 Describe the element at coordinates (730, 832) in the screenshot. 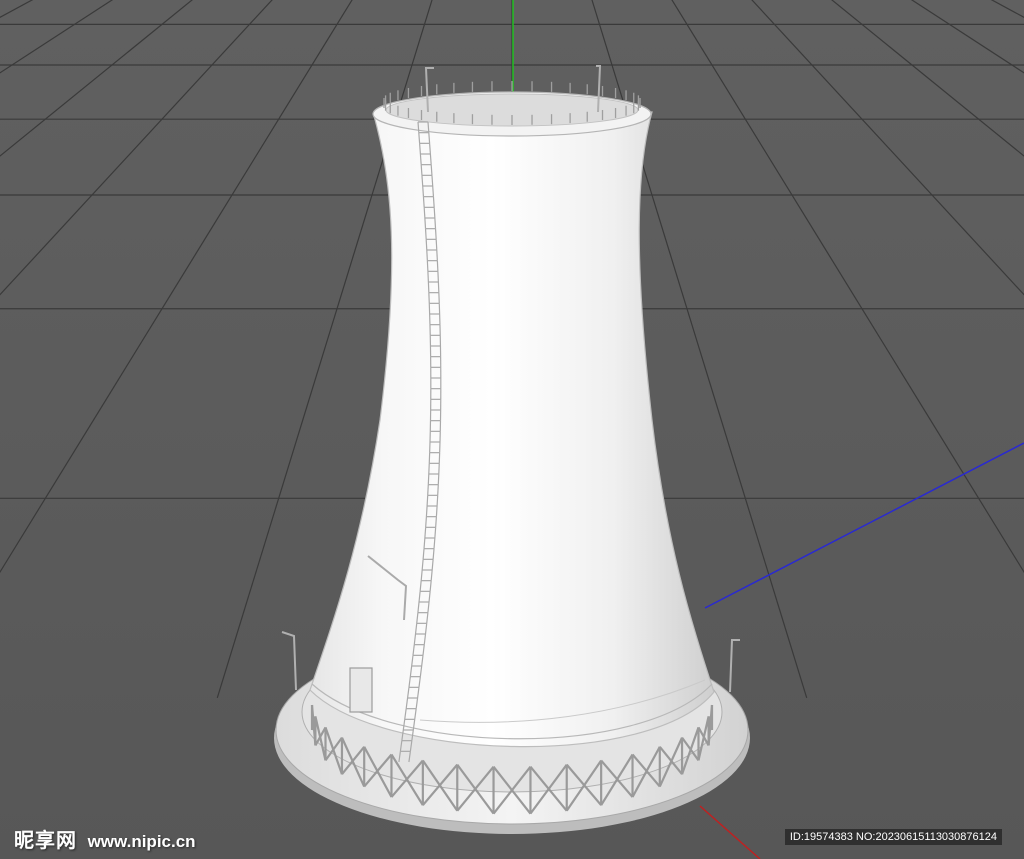

I see `x-axis-line` at that location.